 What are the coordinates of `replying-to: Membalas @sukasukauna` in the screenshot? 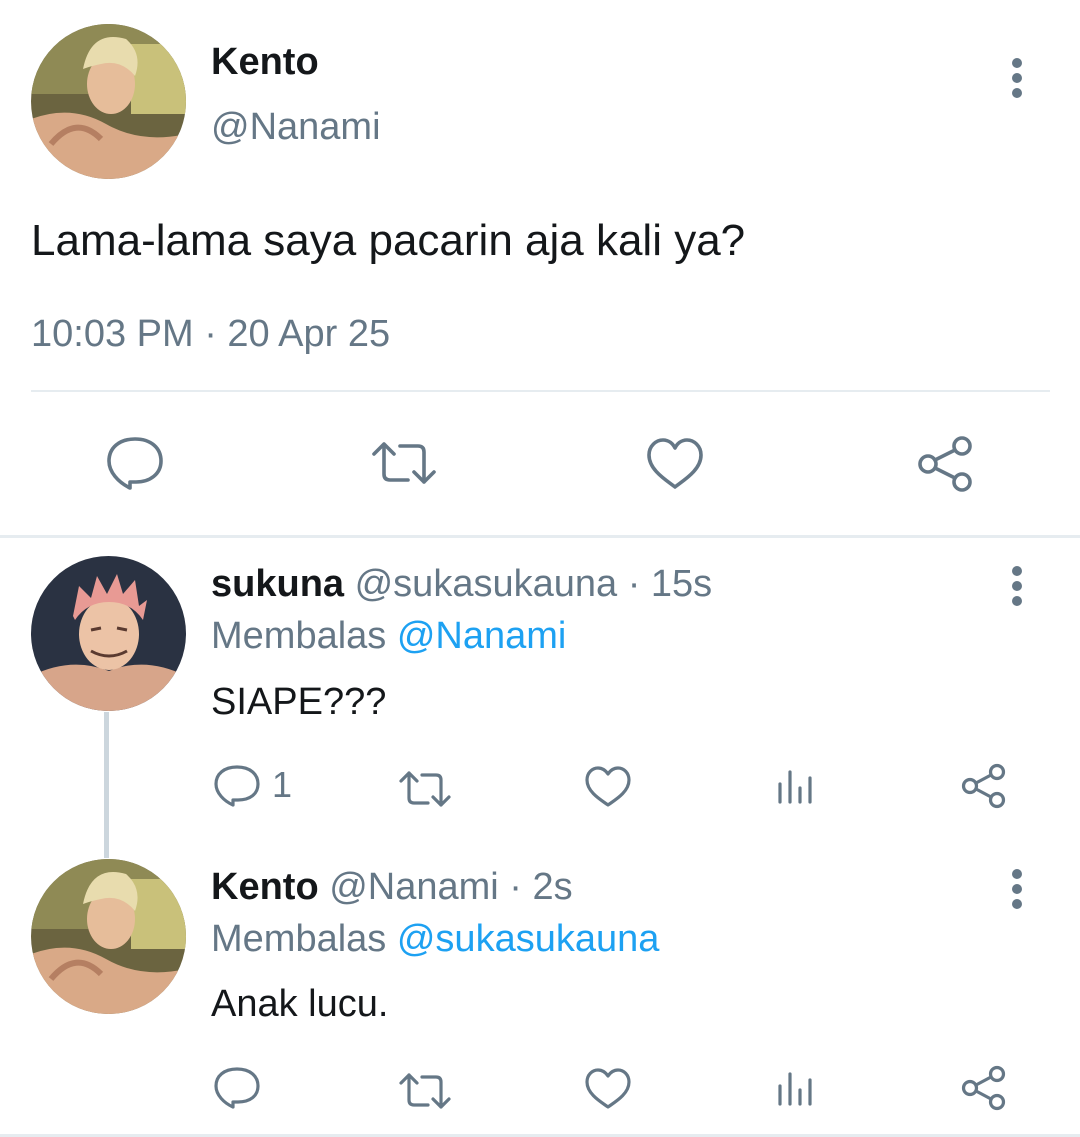 It's located at (435, 939).